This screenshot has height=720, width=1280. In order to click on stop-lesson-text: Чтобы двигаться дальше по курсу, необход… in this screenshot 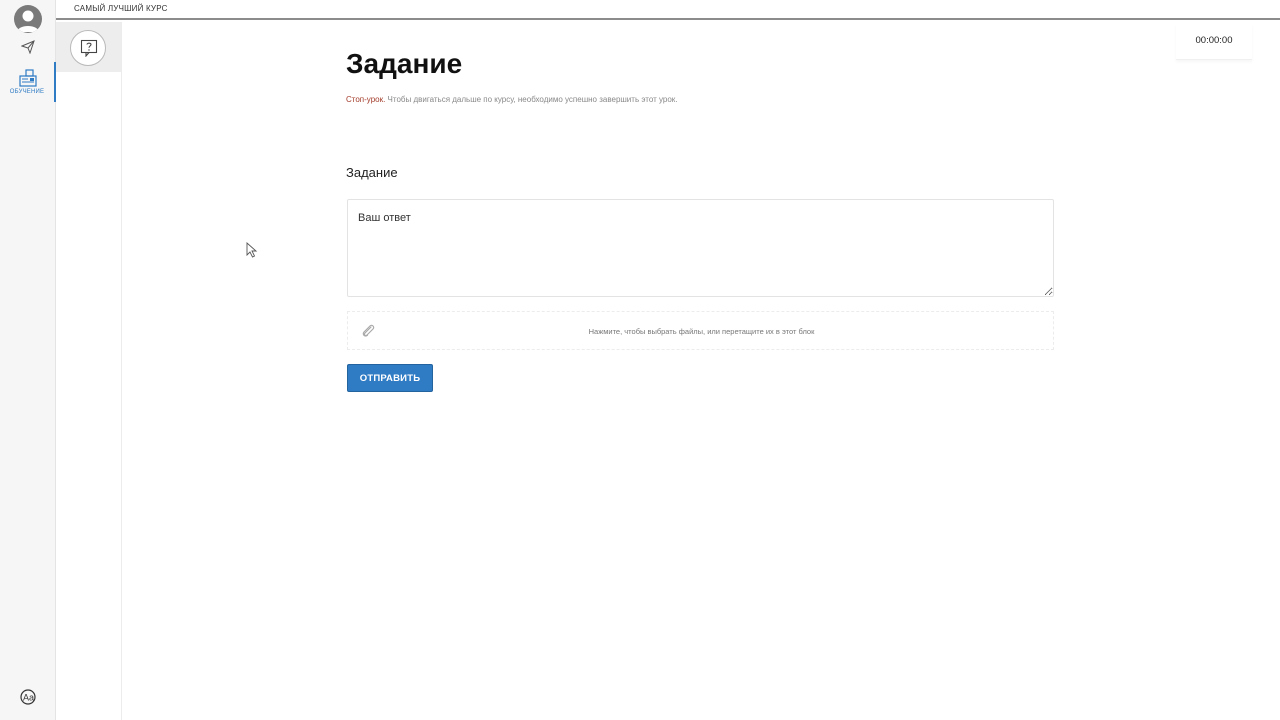, I will do `click(531, 99)`.